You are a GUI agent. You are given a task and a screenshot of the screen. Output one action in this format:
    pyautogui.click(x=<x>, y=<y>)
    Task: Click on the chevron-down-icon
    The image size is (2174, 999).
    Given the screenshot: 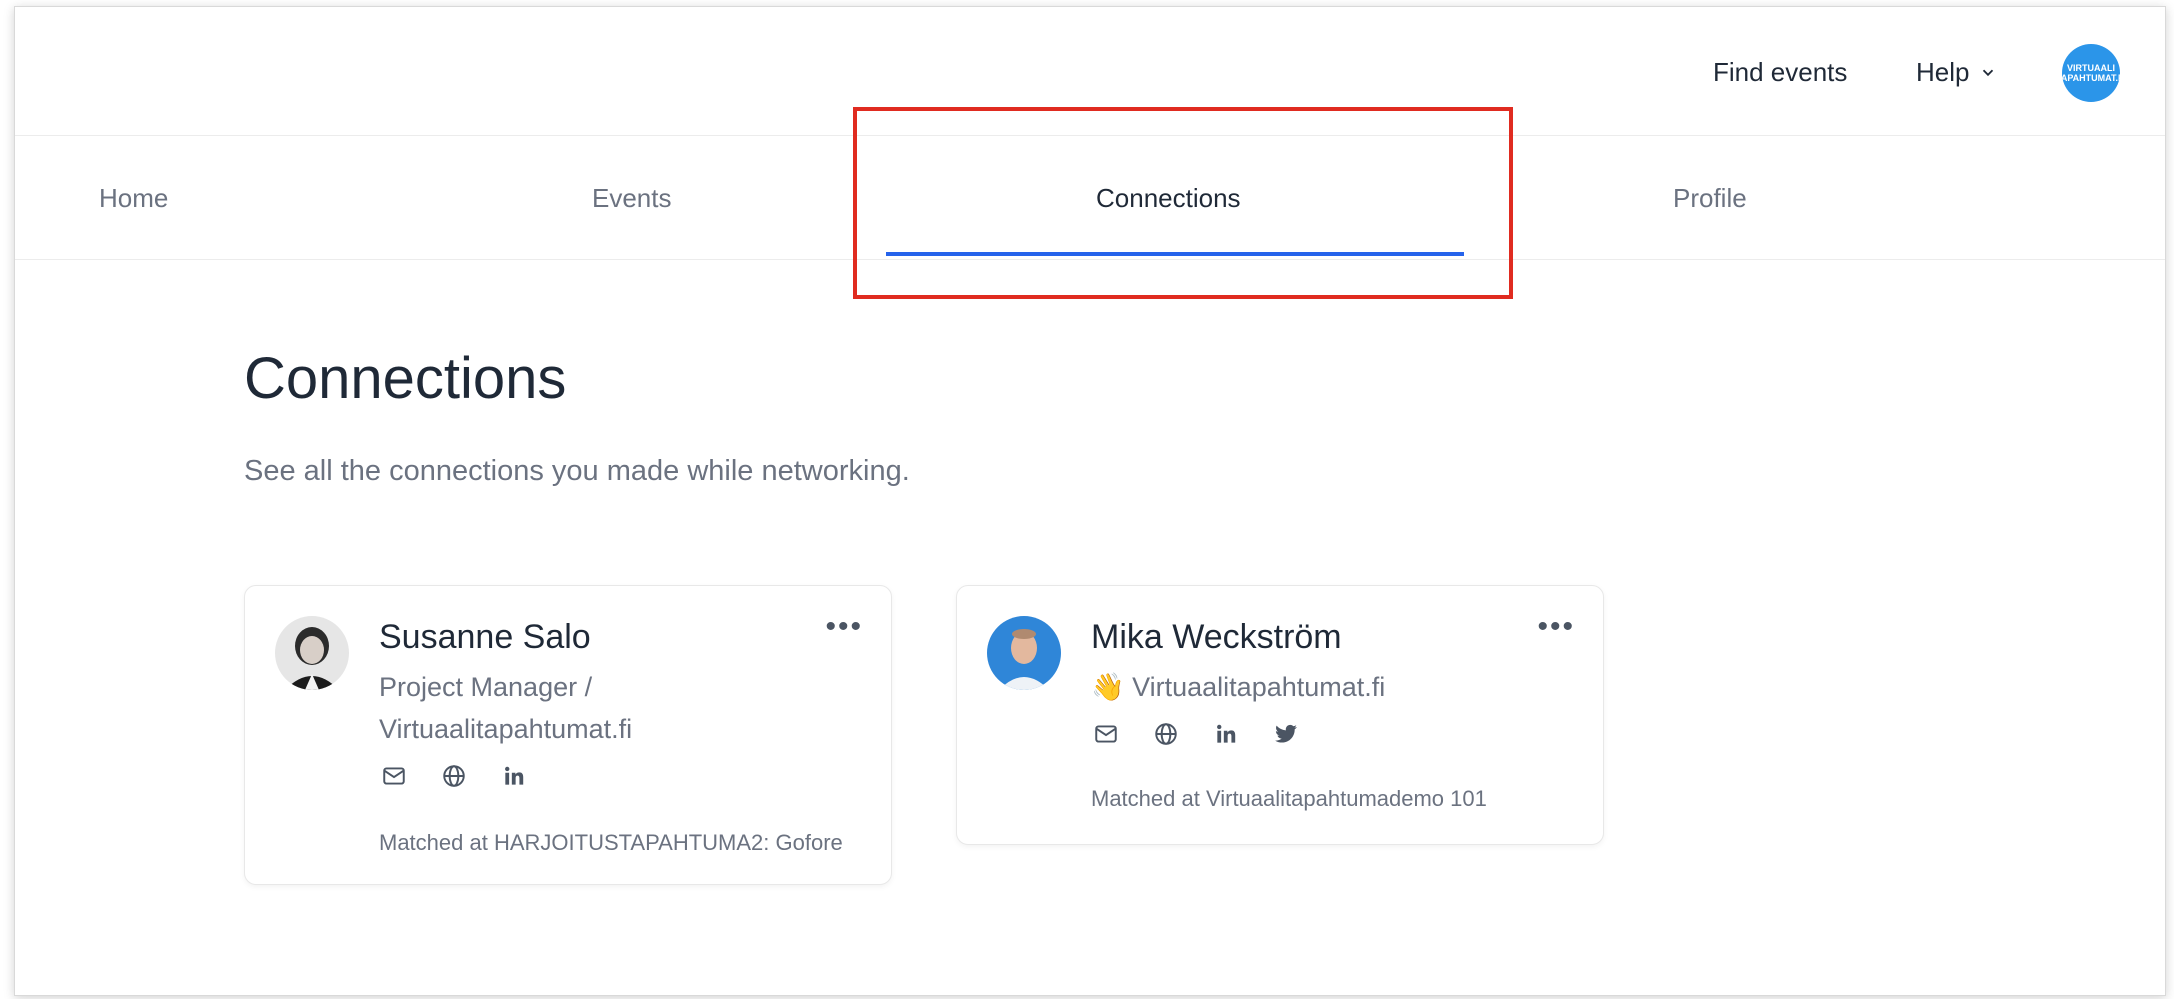 What is the action you would take?
    pyautogui.click(x=1988, y=72)
    